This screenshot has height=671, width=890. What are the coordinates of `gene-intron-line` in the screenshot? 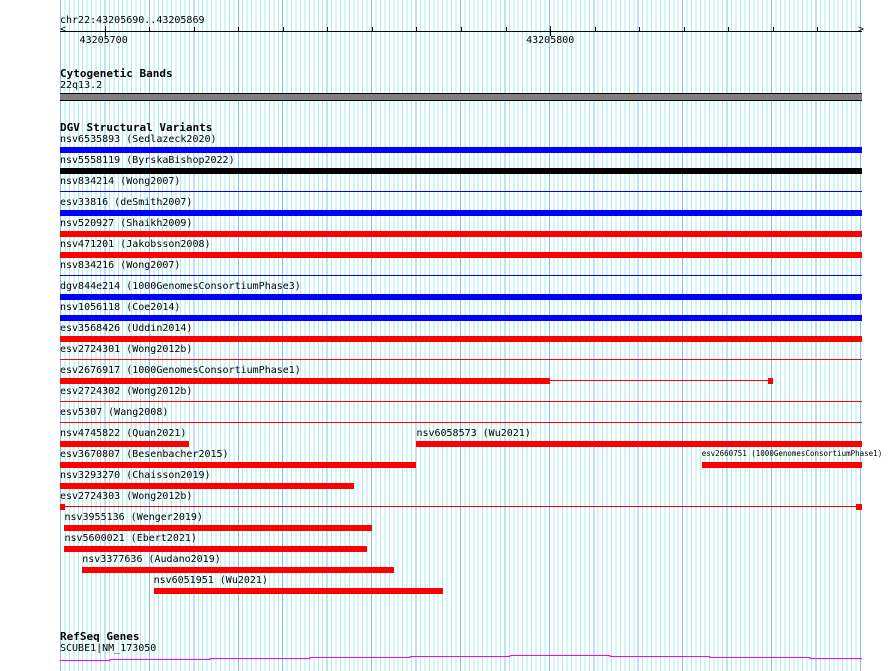 It's located at (461, 658).